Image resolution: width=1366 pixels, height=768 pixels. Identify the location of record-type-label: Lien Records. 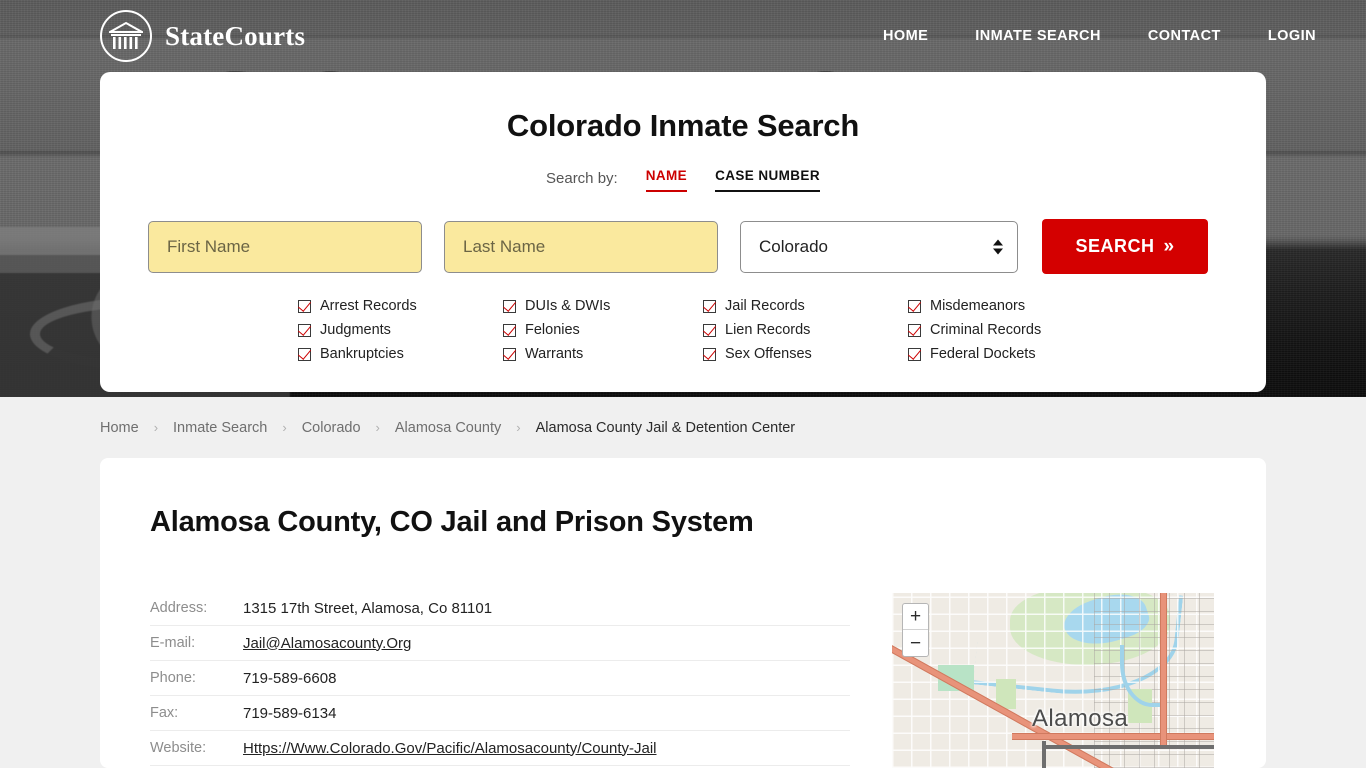
(768, 330).